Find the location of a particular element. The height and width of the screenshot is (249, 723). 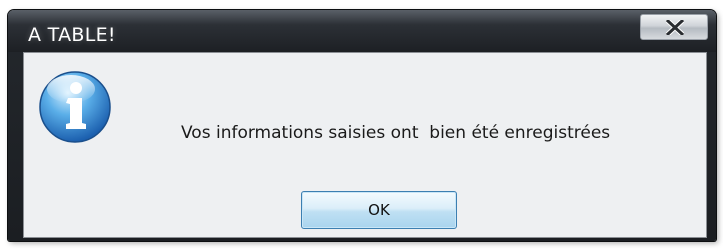

close-icon is located at coordinates (675, 27).